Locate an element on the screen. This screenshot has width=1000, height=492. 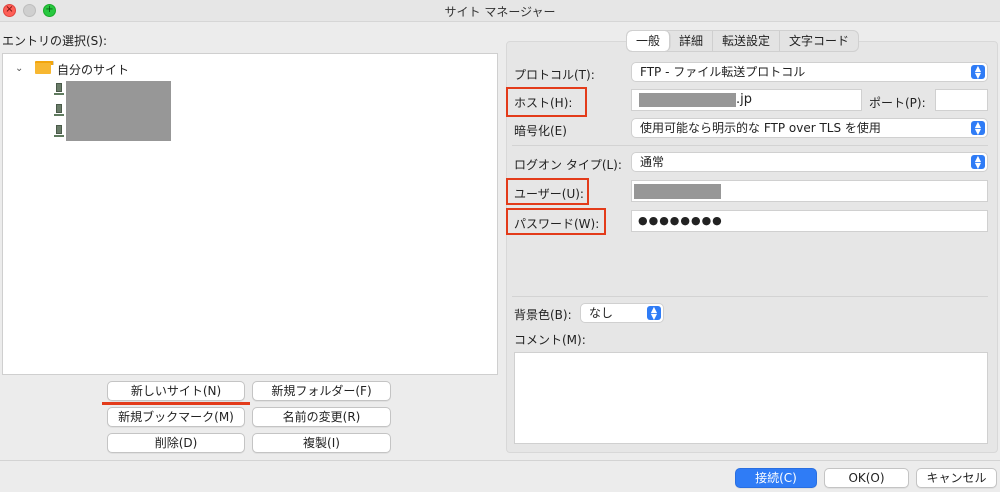
window-titlebar: × + サイト マネージャー is located at coordinates (500, 11).